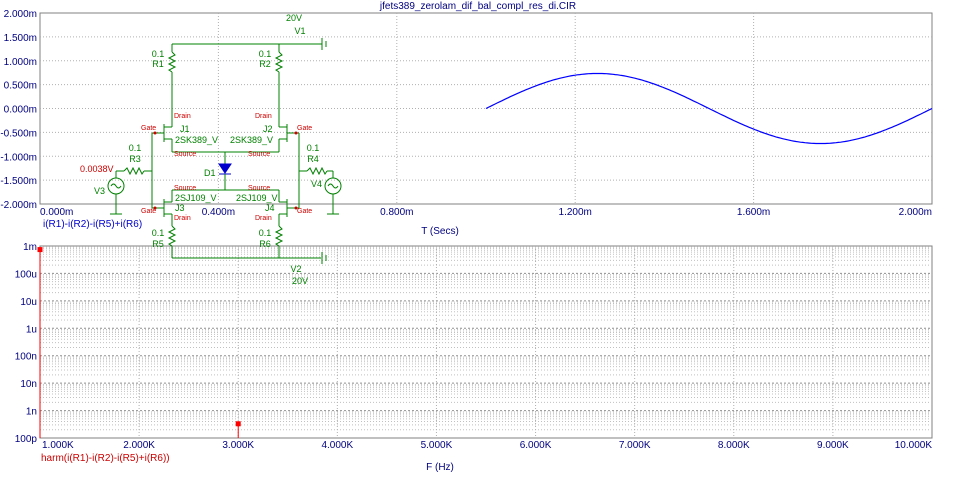 The width and height of the screenshot is (957, 479). What do you see at coordinates (158, 233) in the screenshot?
I see `r5-value: 0.1` at bounding box center [158, 233].